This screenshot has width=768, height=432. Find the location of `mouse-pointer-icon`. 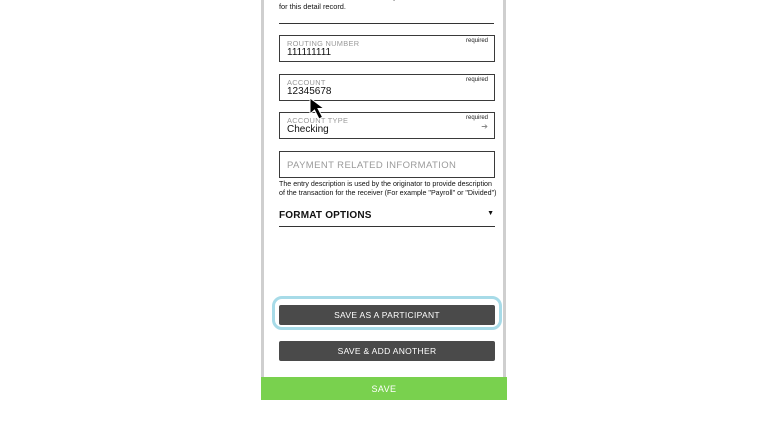

mouse-pointer-icon is located at coordinates (317, 108).